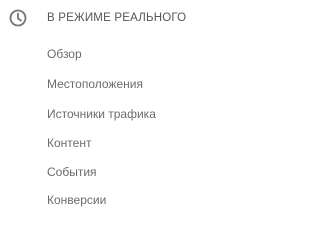 Image resolution: width=320 pixels, height=240 pixels. Describe the element at coordinates (77, 200) in the screenshot. I see `nav-item-label: Конверсии` at that location.